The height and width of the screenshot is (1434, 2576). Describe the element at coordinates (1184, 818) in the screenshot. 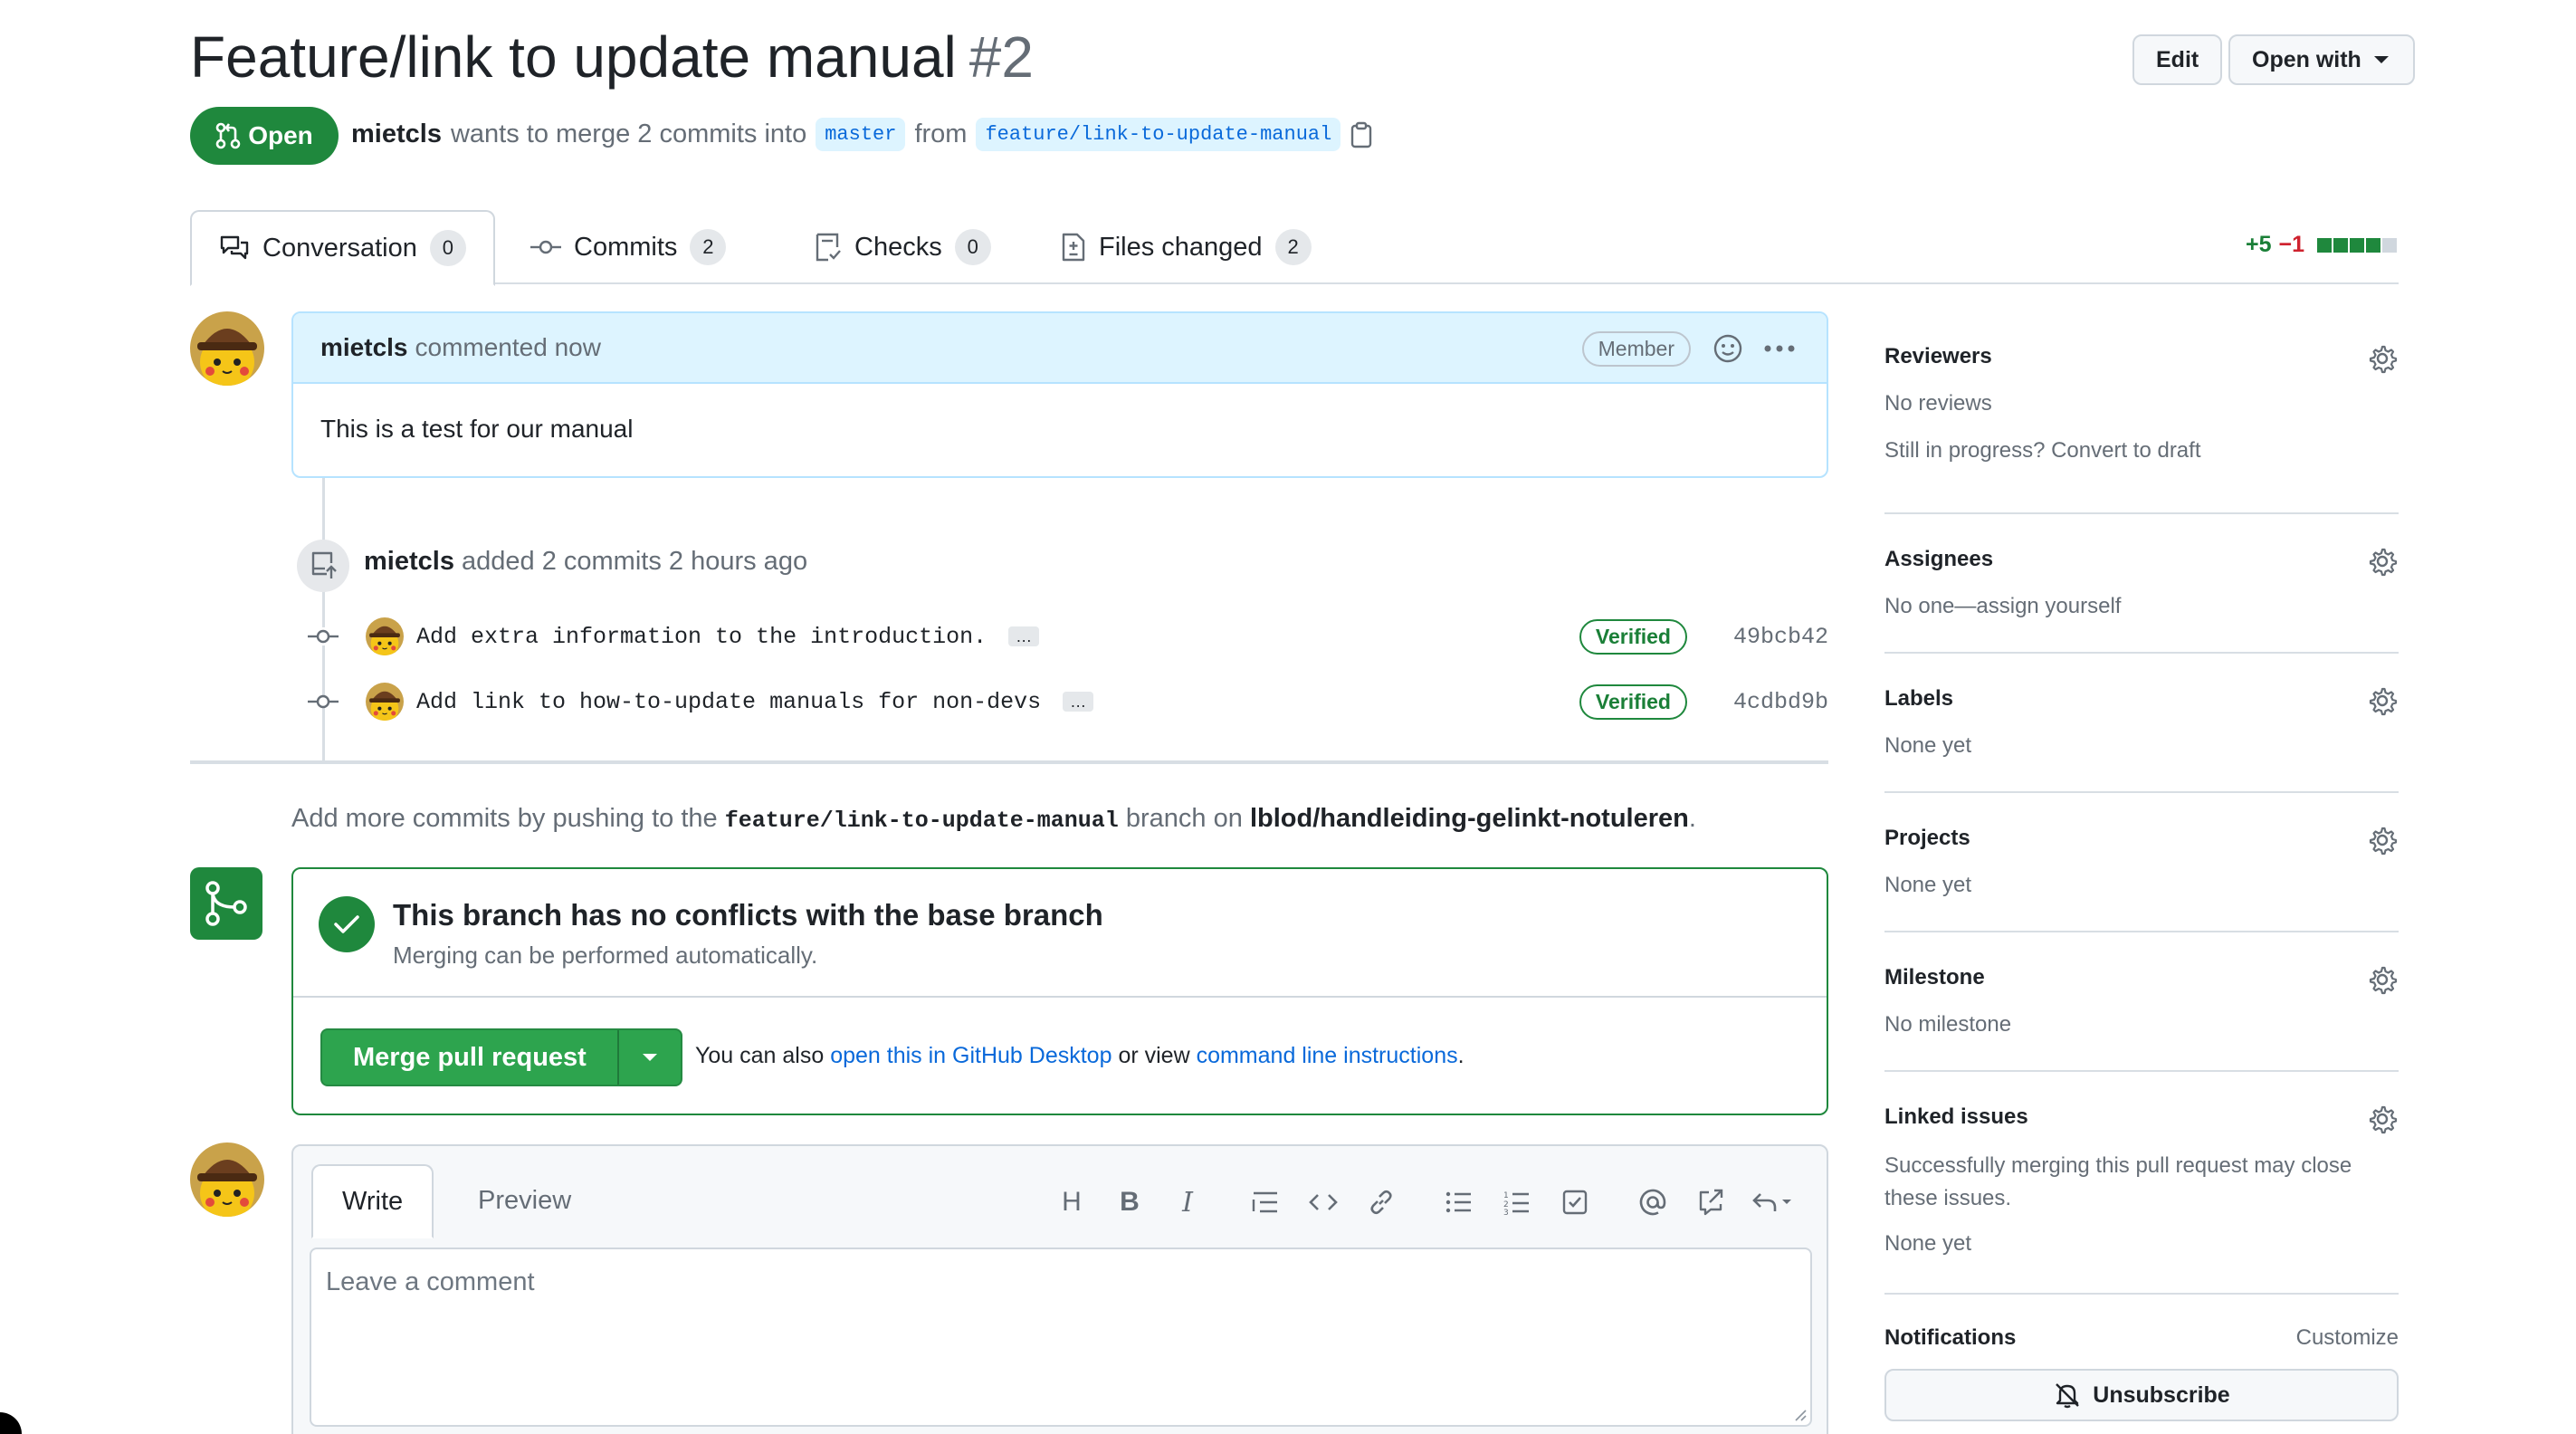

I see `push-note-middle: branch on` at that location.